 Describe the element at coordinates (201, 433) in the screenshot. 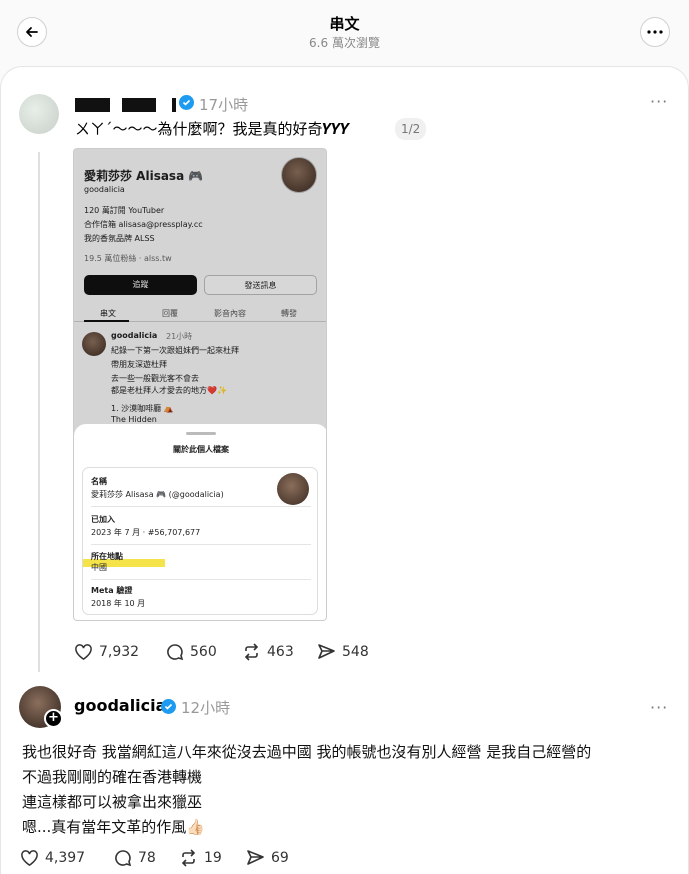

I see `sheet-handle` at that location.